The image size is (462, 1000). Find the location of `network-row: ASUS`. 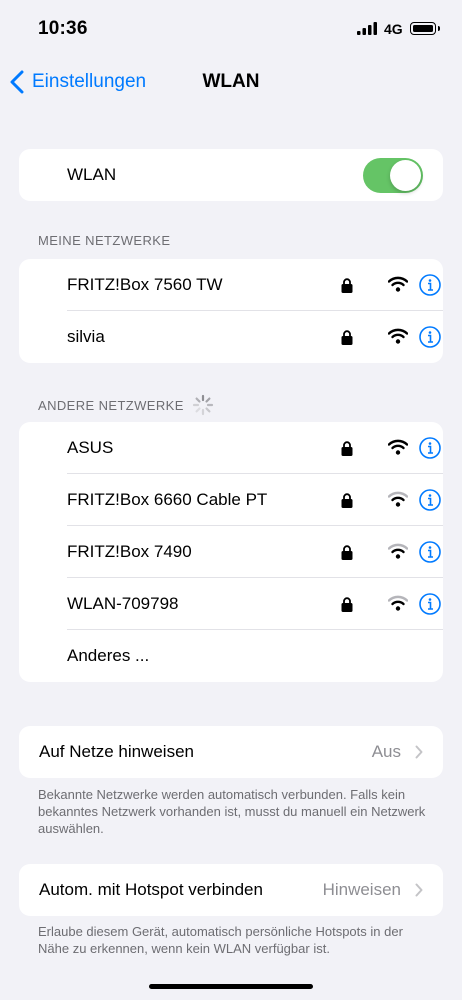

network-row: ASUS is located at coordinates (231, 448).